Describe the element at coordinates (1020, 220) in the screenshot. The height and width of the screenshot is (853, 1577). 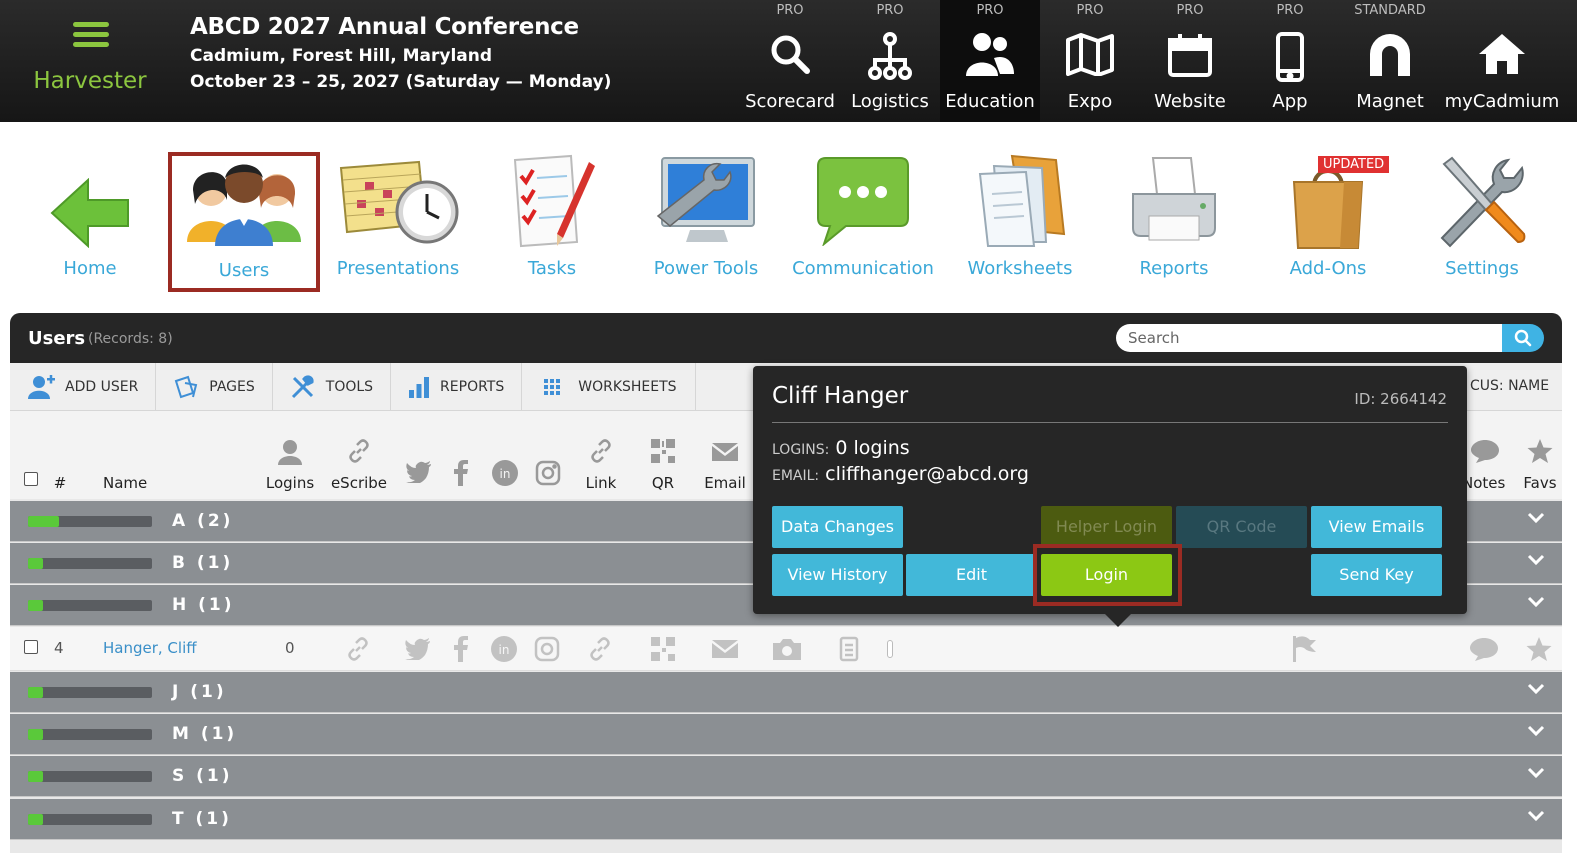
I see `nav-worksheets: Worksheets` at that location.